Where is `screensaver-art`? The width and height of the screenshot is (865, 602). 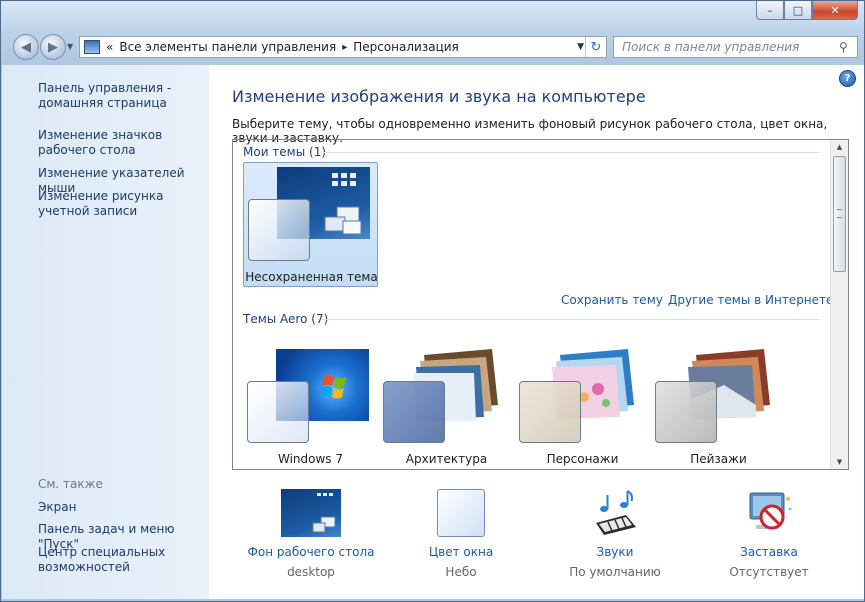 screensaver-art is located at coordinates (770, 511).